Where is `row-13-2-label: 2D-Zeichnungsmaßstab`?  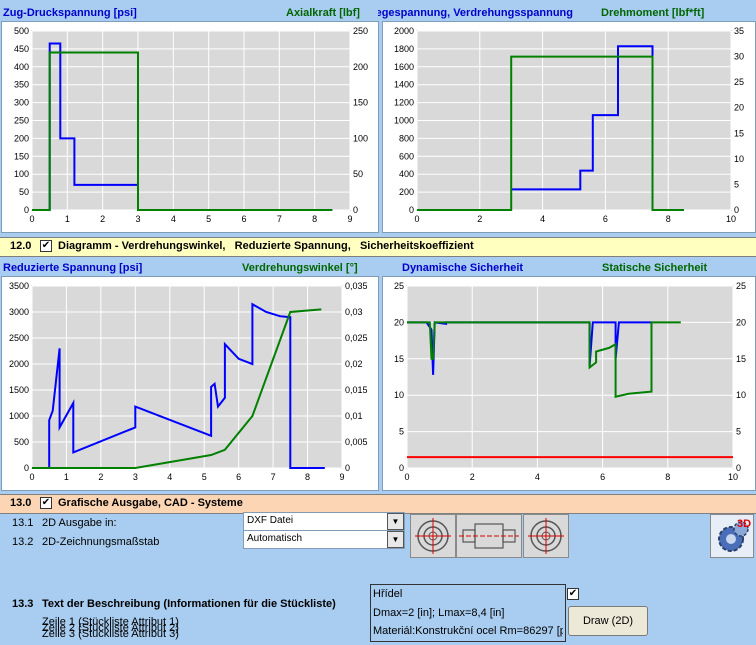
row-13-2-label: 2D-Zeichnungsmaßstab is located at coordinates (101, 542).